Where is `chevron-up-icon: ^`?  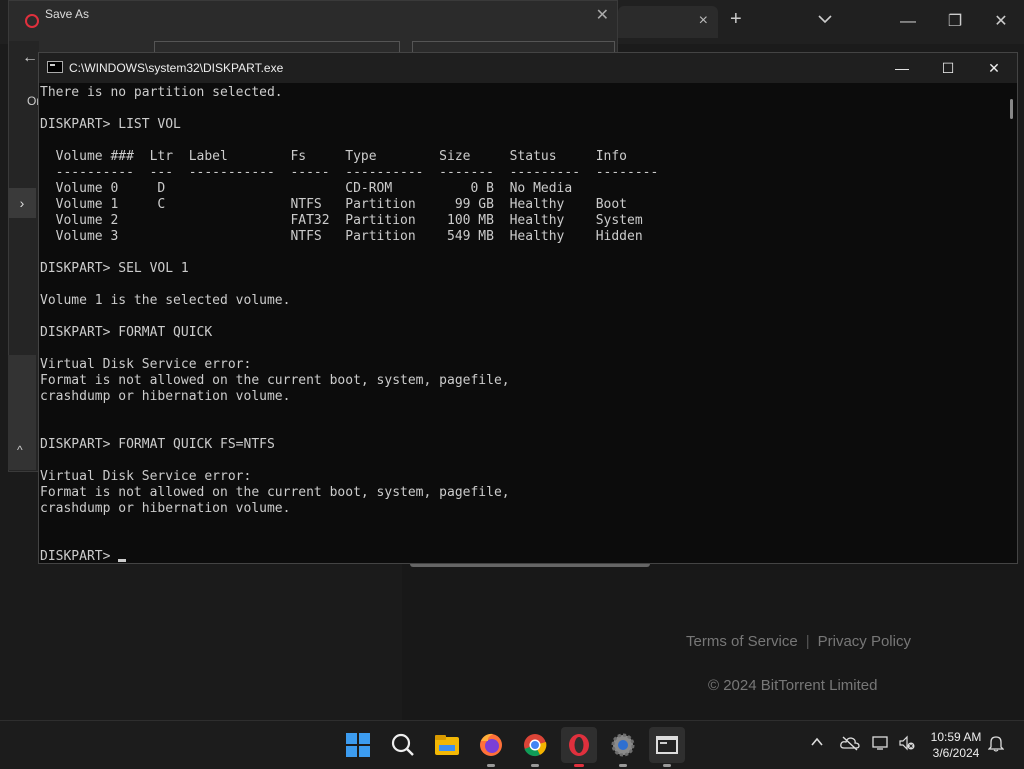
chevron-up-icon: ^ is located at coordinates (20, 450).